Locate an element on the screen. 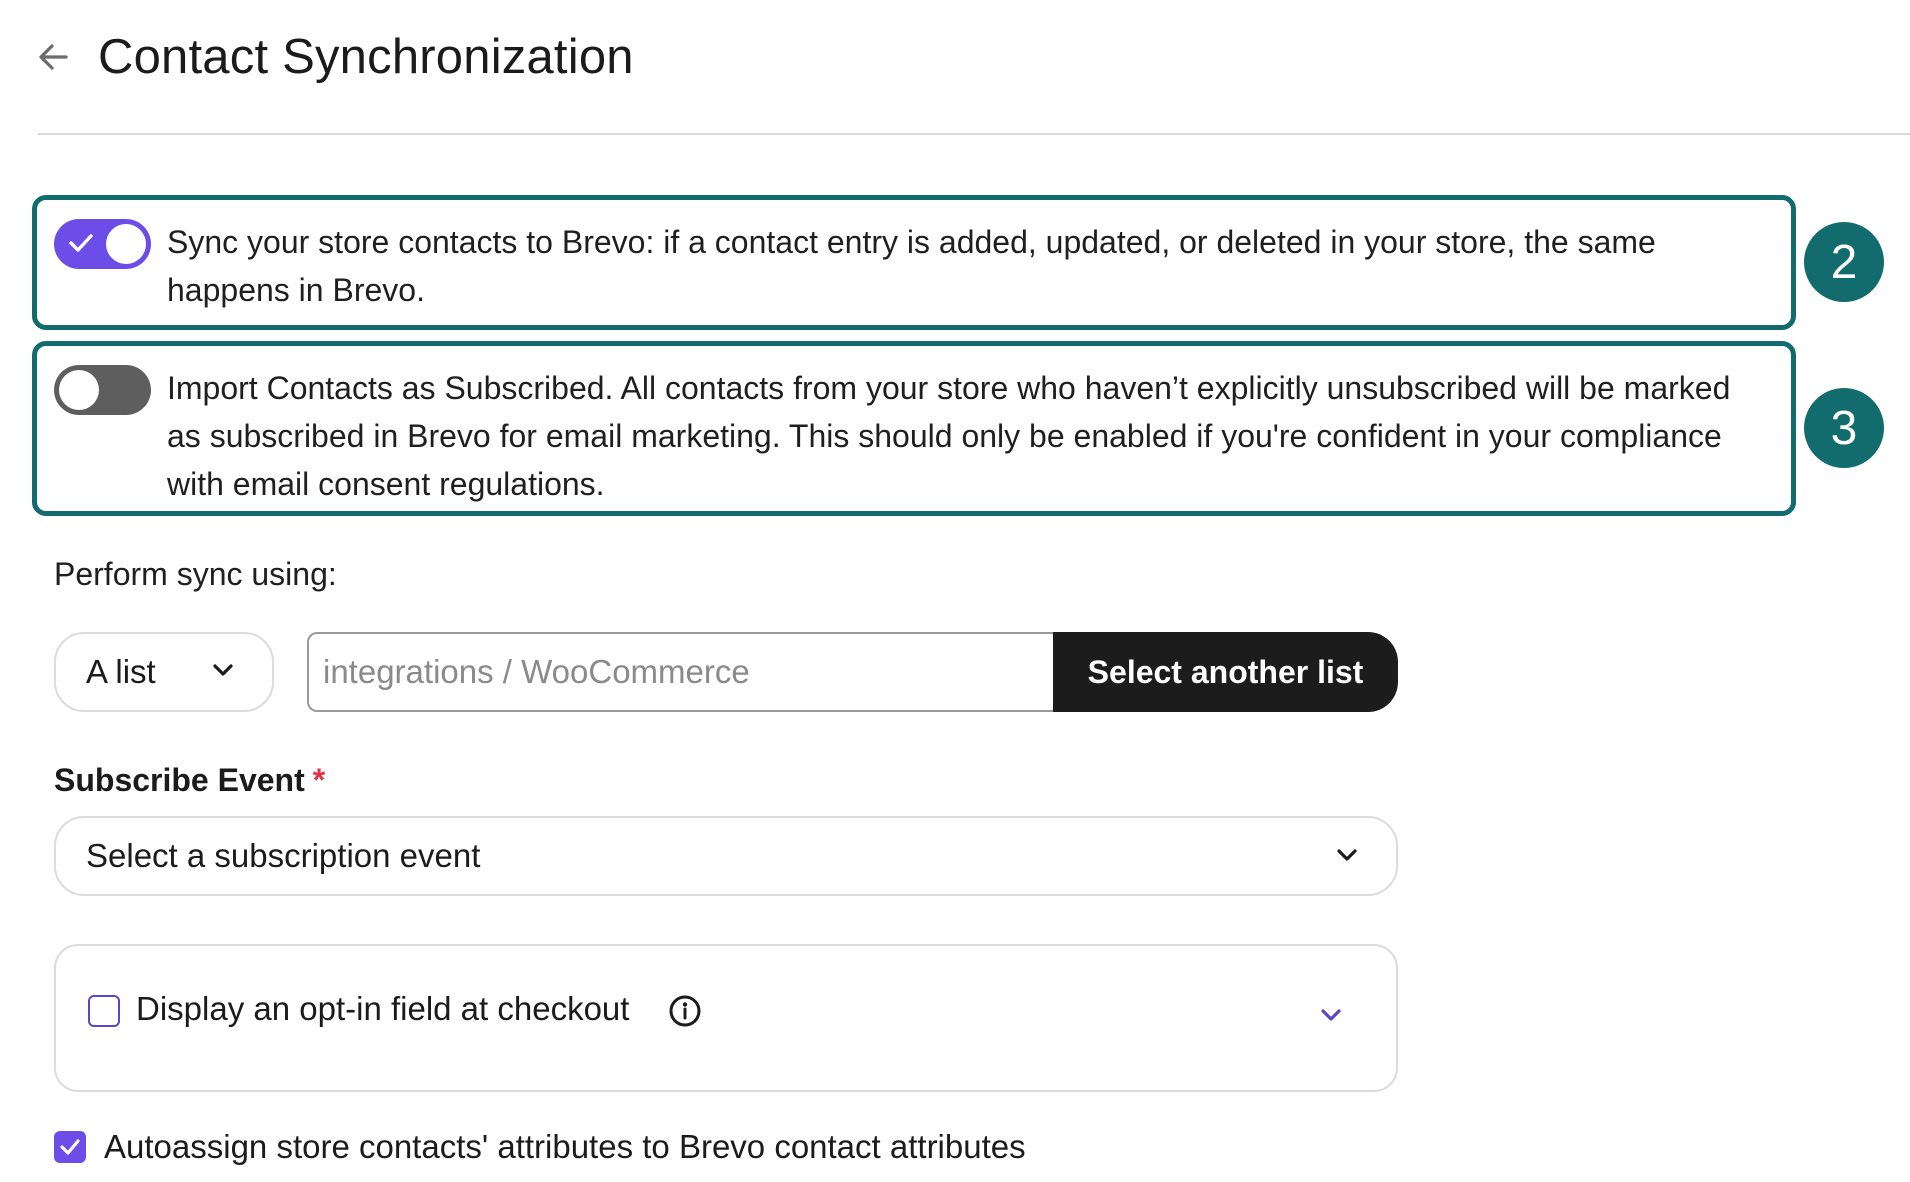 The width and height of the screenshot is (1910, 1182). optin-card: Display an opt-in field at checkout is located at coordinates (726, 1018).